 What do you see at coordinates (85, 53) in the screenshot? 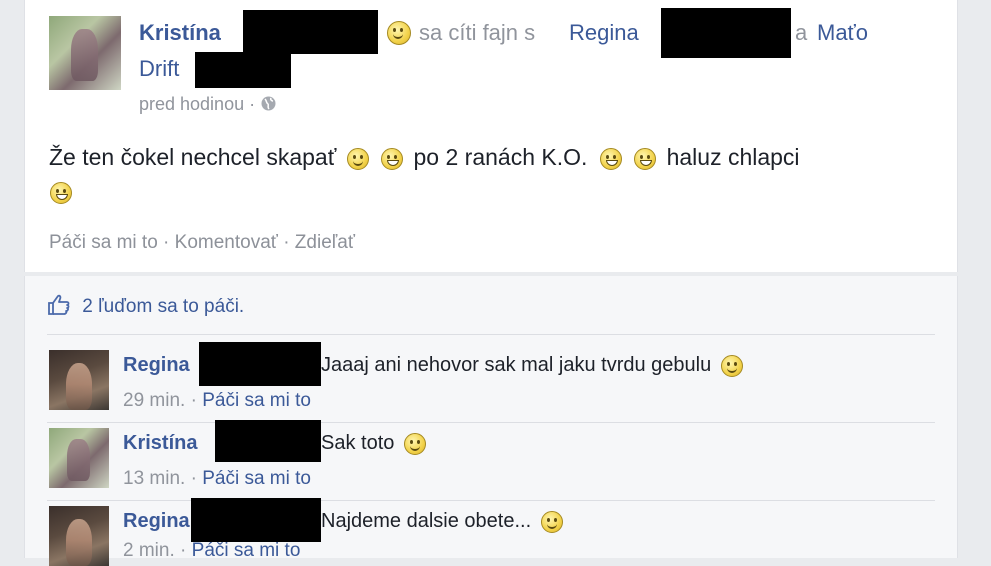
I see `author-avatar` at bounding box center [85, 53].